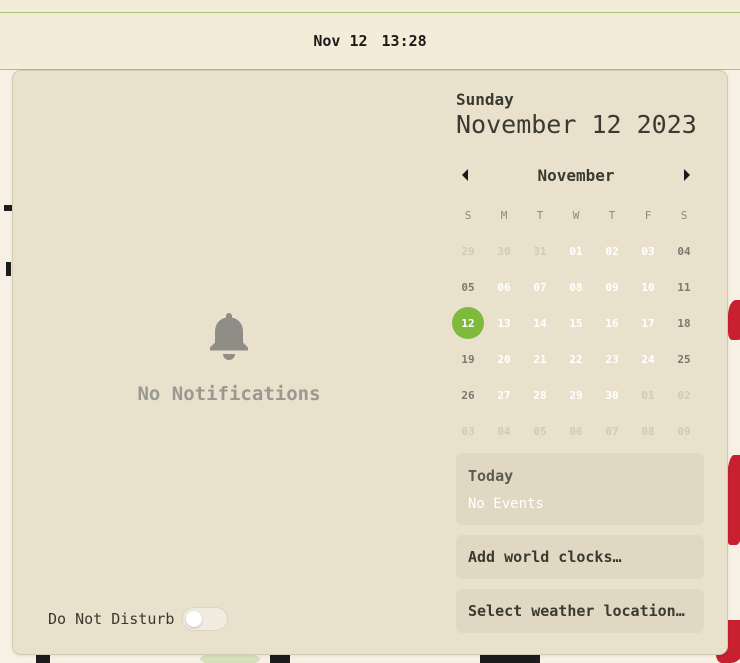 This screenshot has height=663, width=740. What do you see at coordinates (648, 359) in the screenshot?
I see `calendar-day: 24` at bounding box center [648, 359].